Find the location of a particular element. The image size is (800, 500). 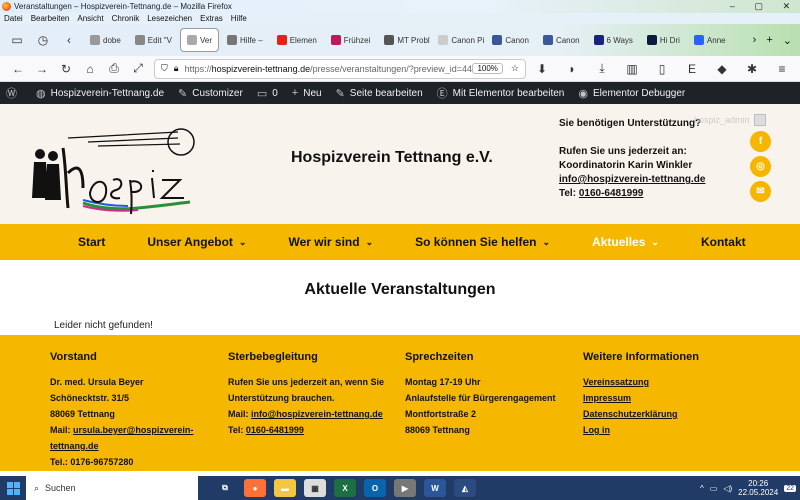

menu-datei: Datei is located at coordinates (13, 18).